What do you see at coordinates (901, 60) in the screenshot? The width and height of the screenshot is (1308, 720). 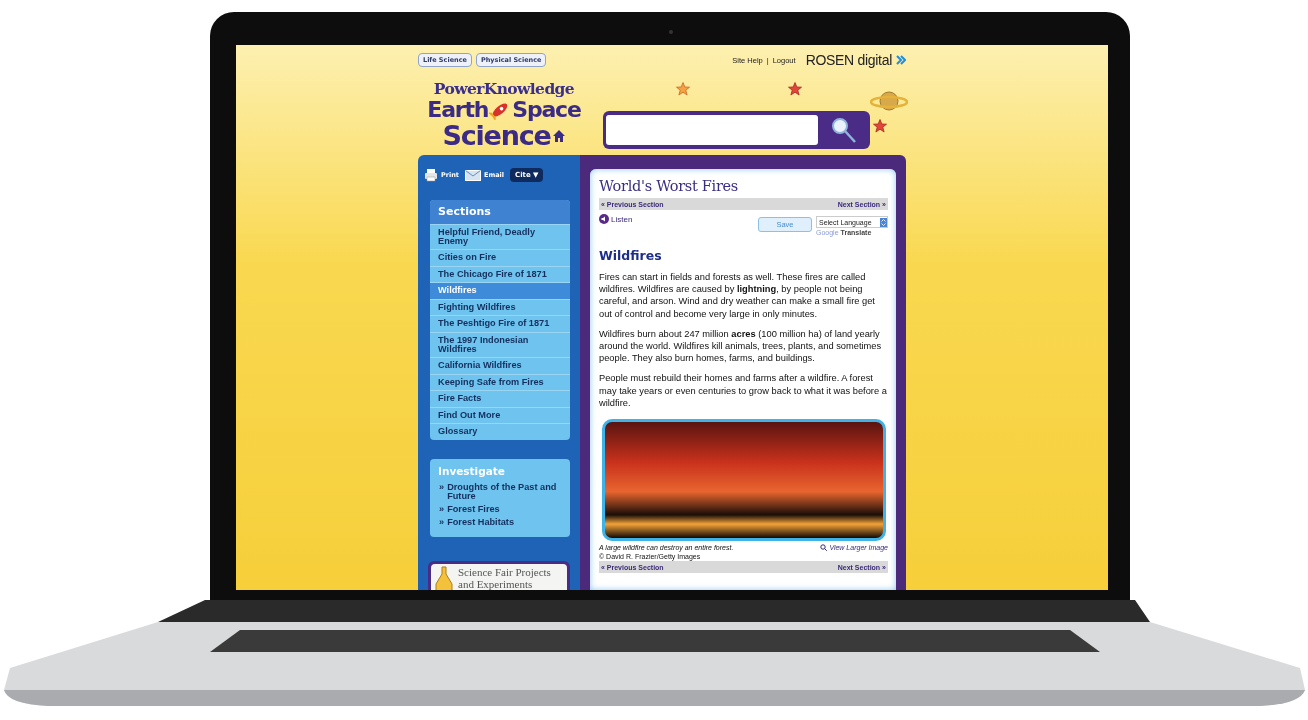 I see `double-chevron-icon` at bounding box center [901, 60].